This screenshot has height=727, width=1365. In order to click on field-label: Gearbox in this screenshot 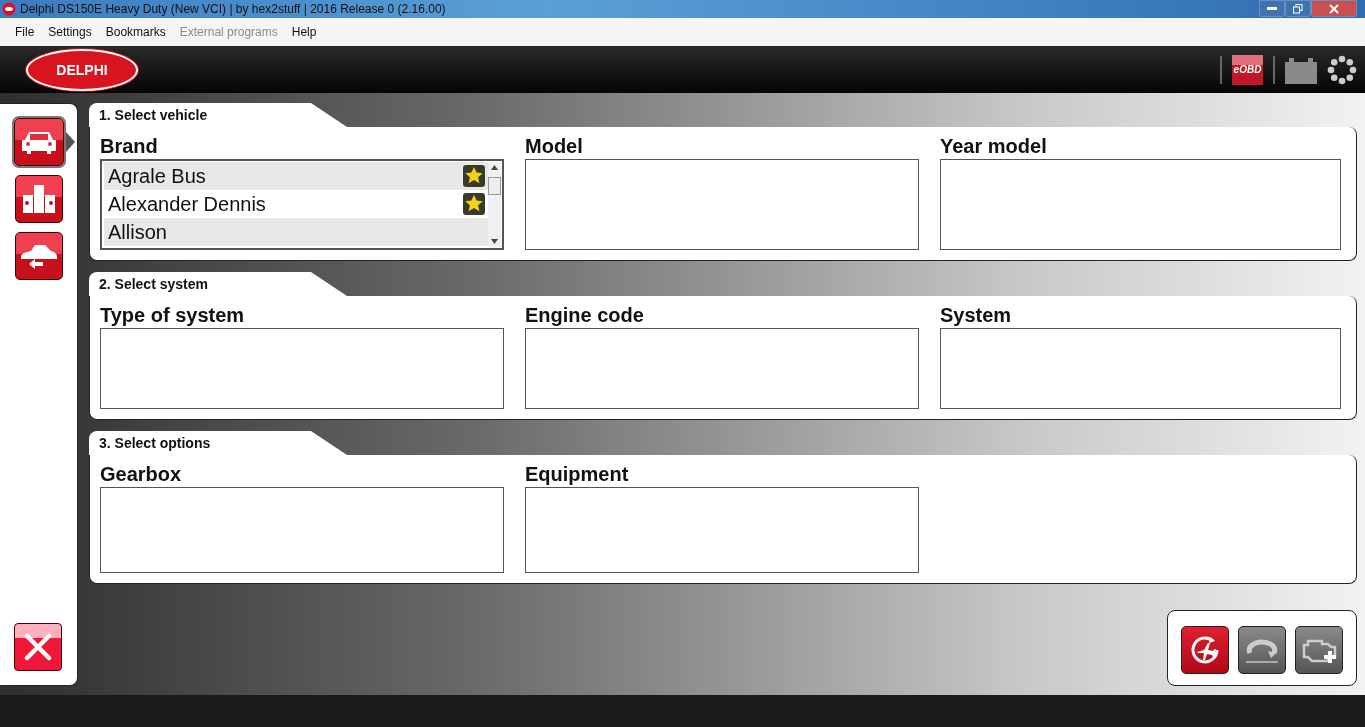, I will do `click(141, 474)`.